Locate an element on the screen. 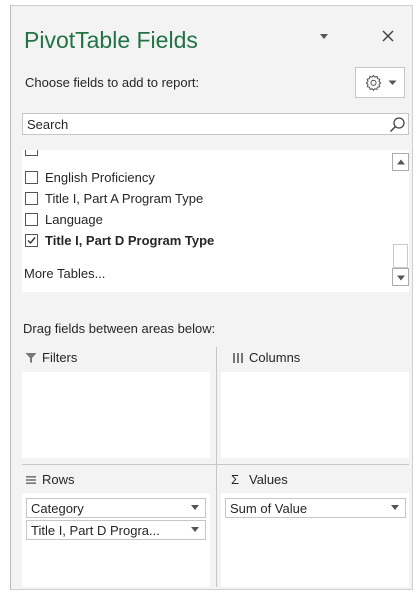 The width and height of the screenshot is (419, 598). search-icon is located at coordinates (397, 124).